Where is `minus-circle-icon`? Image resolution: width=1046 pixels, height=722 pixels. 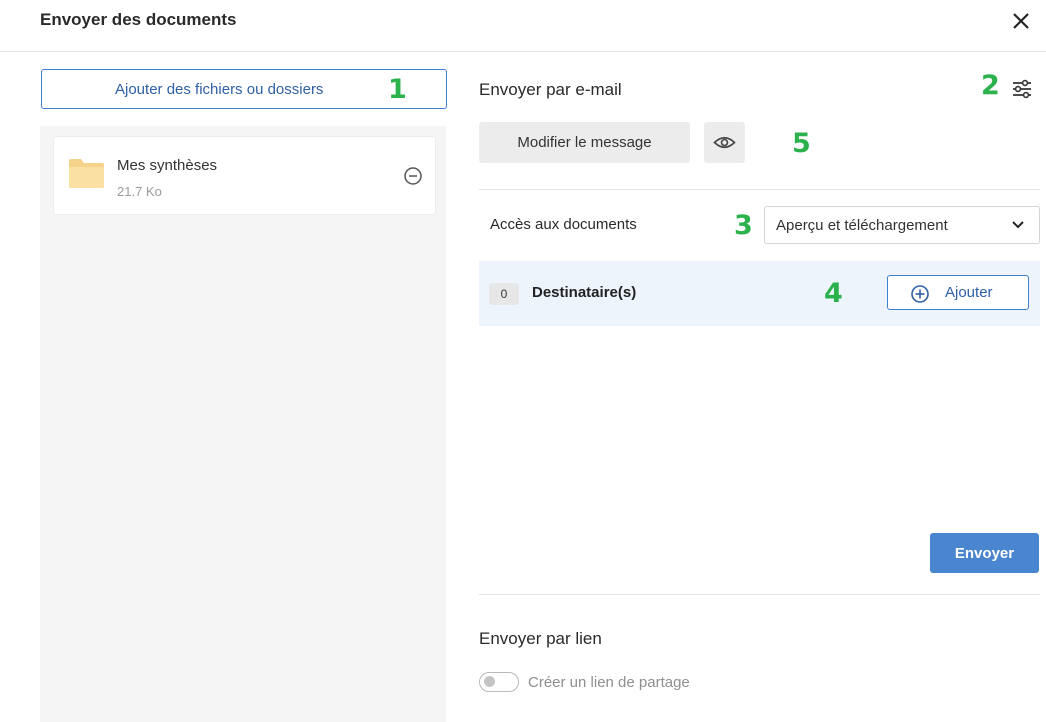 minus-circle-icon is located at coordinates (413, 176).